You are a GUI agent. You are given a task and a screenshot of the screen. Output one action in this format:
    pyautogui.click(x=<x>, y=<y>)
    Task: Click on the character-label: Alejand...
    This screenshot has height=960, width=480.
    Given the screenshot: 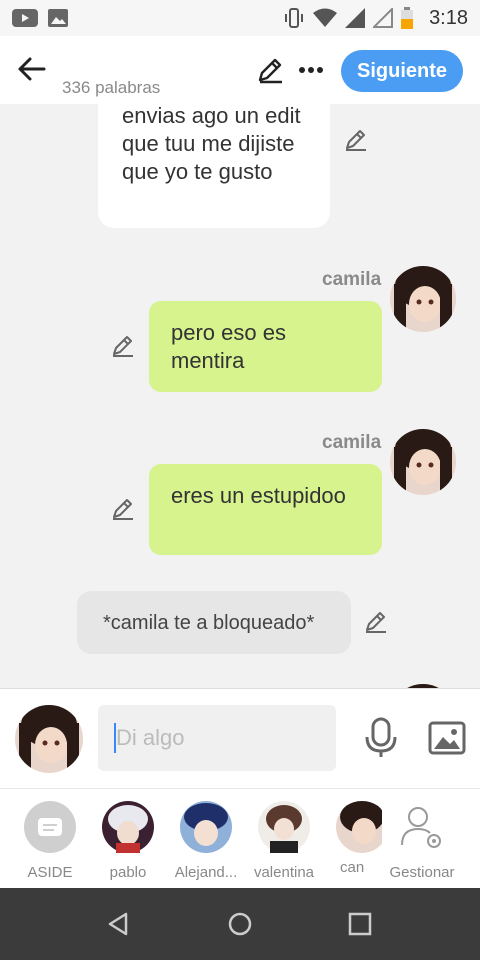 What is the action you would take?
    pyautogui.click(x=206, y=872)
    